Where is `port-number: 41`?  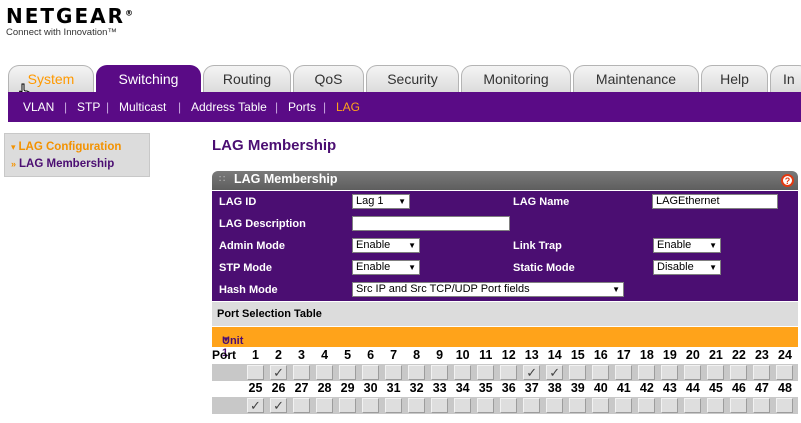 port-number: 41 is located at coordinates (623, 388).